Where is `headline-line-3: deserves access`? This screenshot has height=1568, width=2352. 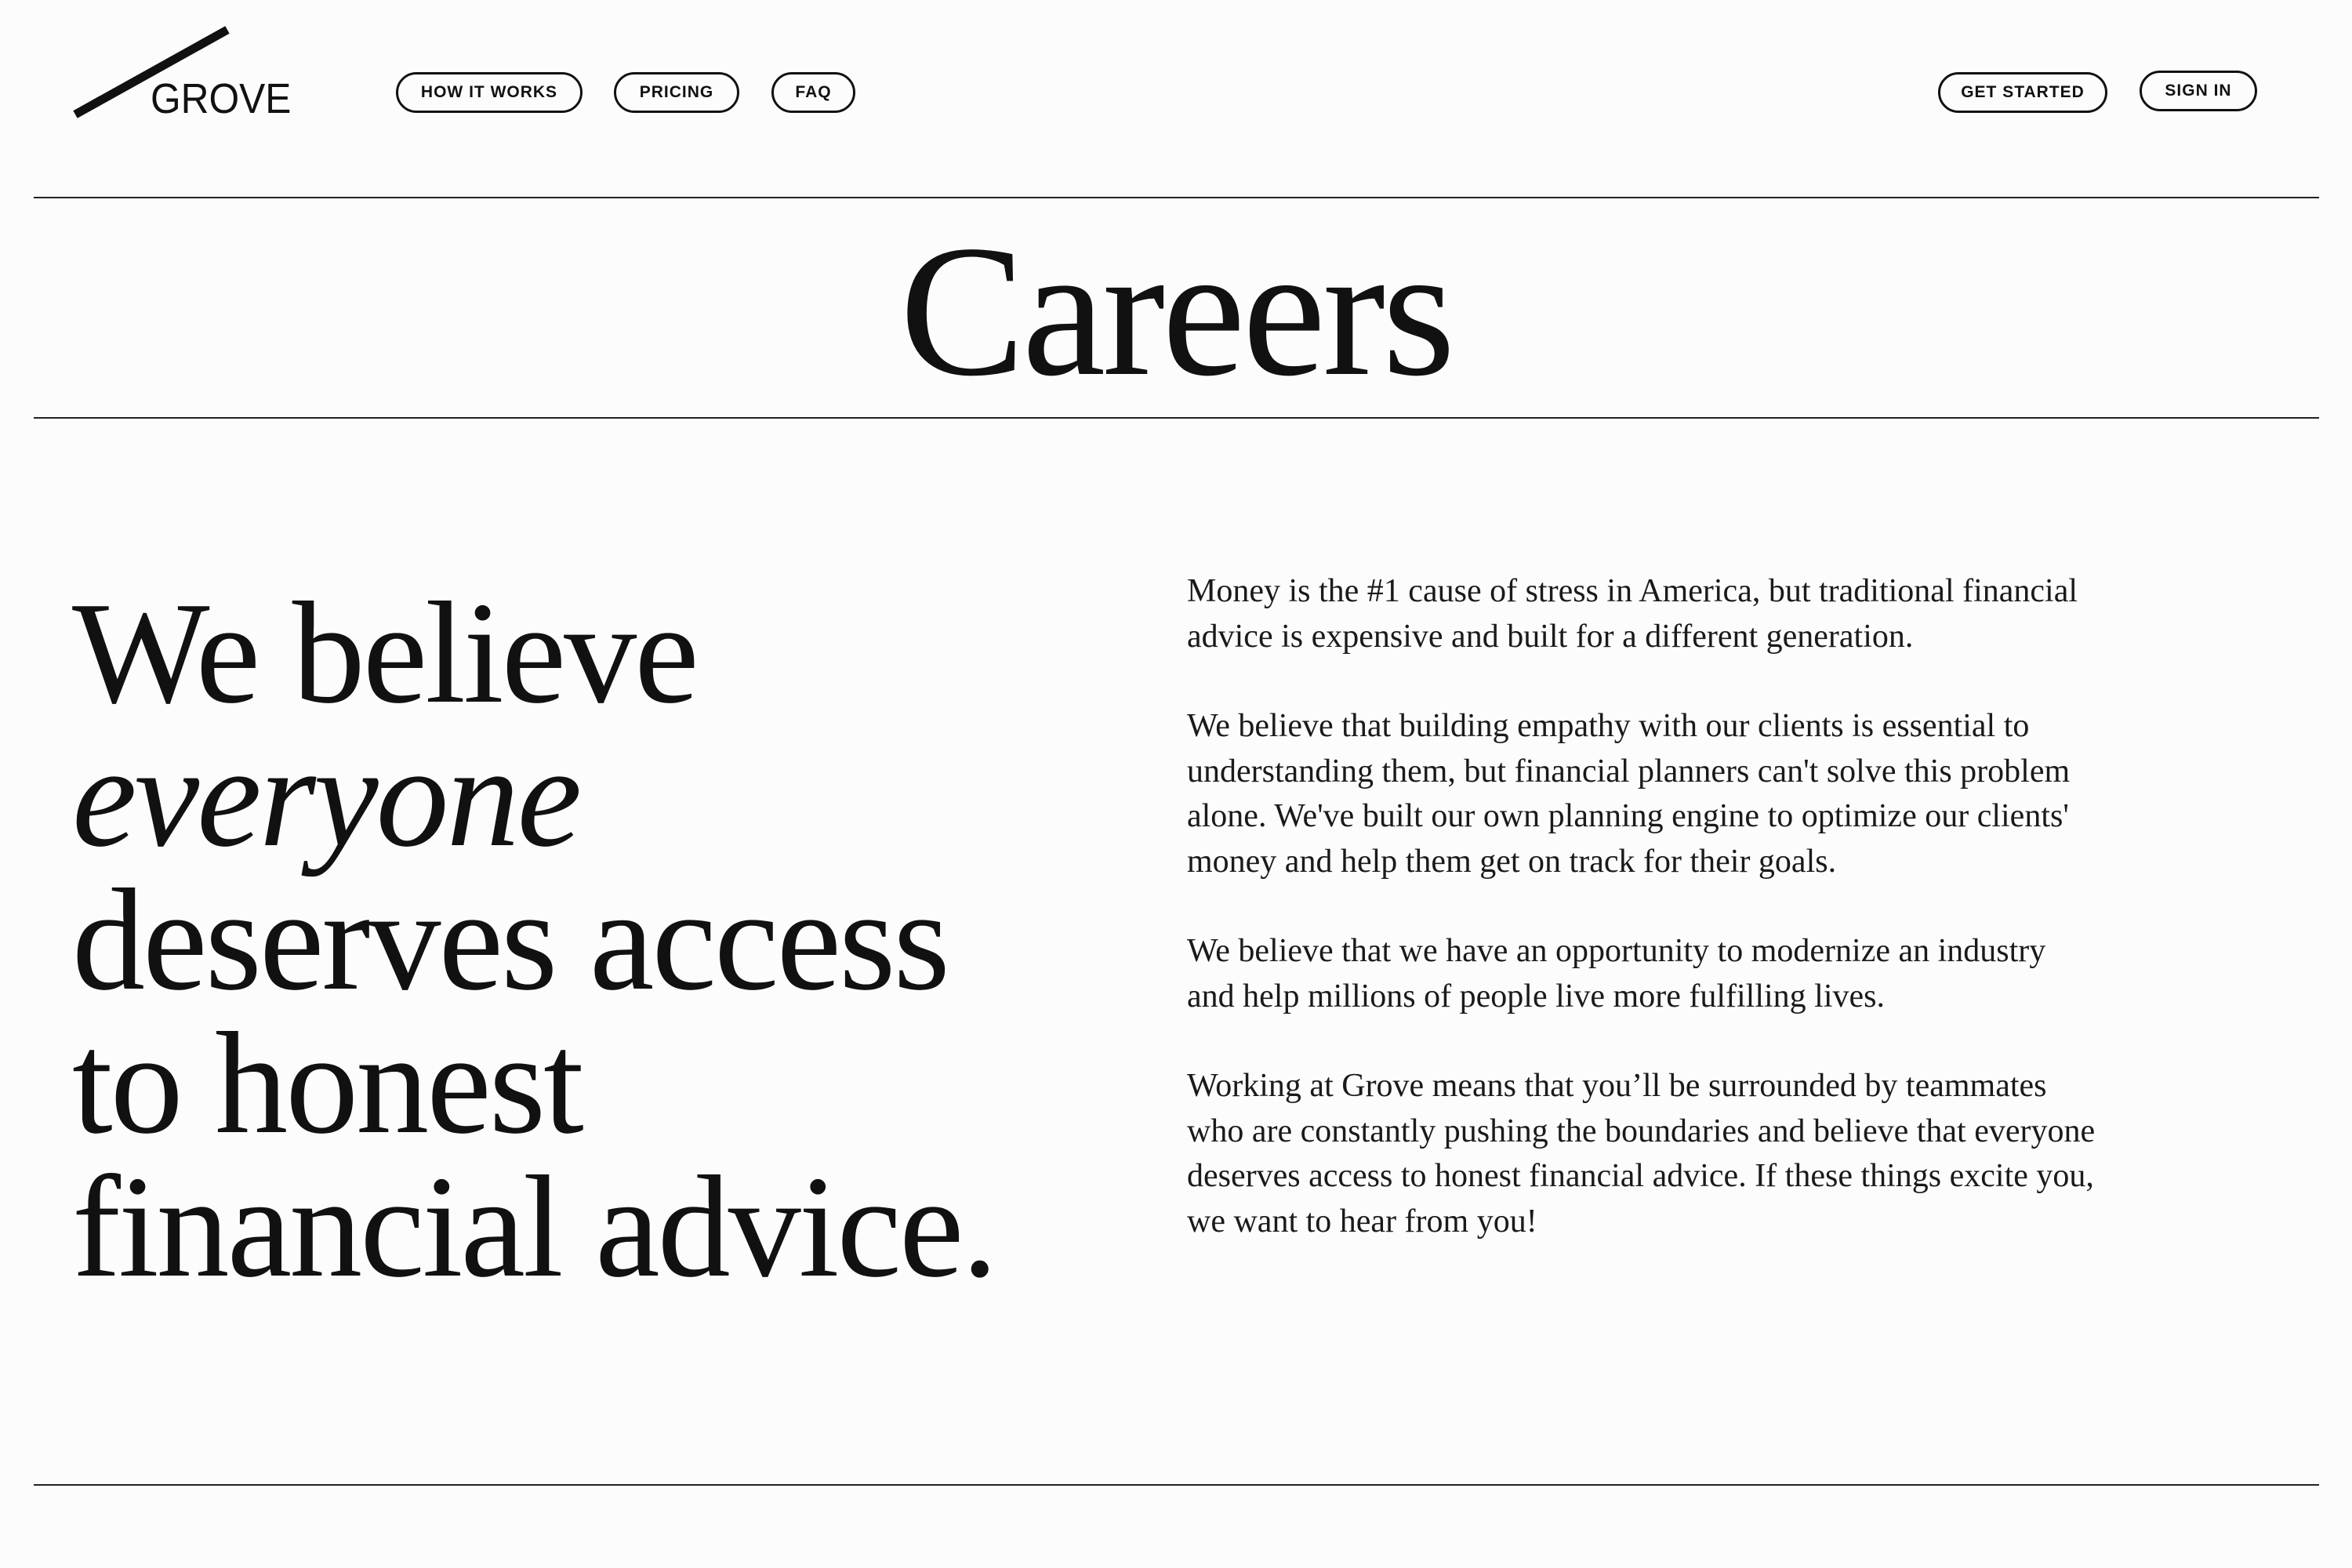 headline-line-3: deserves access is located at coordinates (511, 940).